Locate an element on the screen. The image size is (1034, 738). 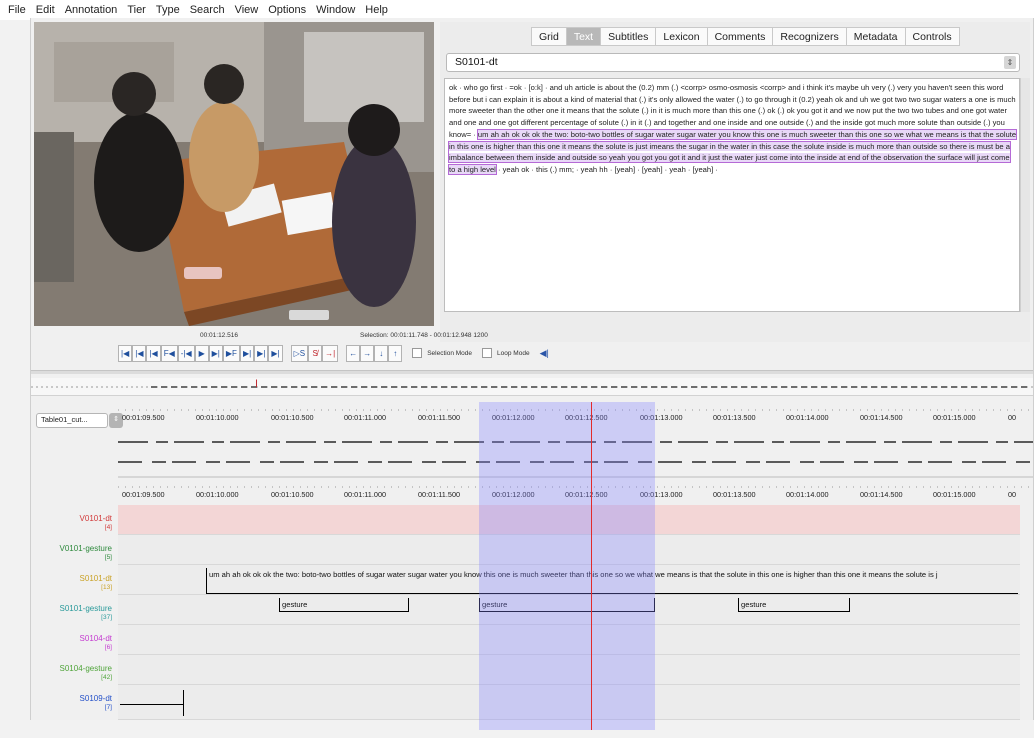
menu-window: Window is located at coordinates (335, 10).